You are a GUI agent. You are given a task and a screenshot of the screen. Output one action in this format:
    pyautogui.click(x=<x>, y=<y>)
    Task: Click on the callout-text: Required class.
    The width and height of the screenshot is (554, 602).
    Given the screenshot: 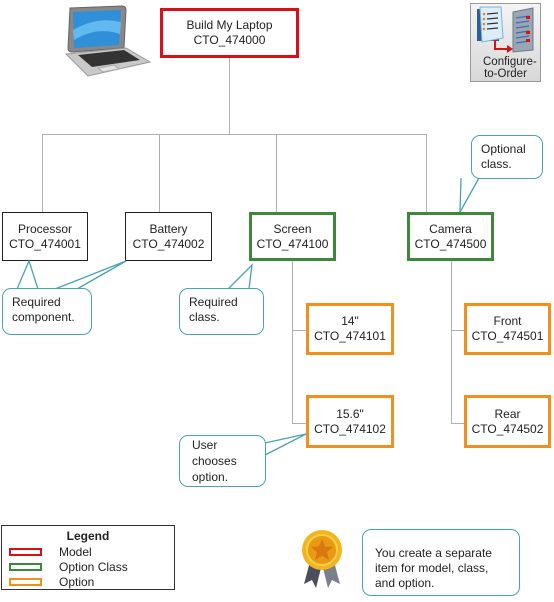 What is the action you would take?
    pyautogui.click(x=213, y=309)
    